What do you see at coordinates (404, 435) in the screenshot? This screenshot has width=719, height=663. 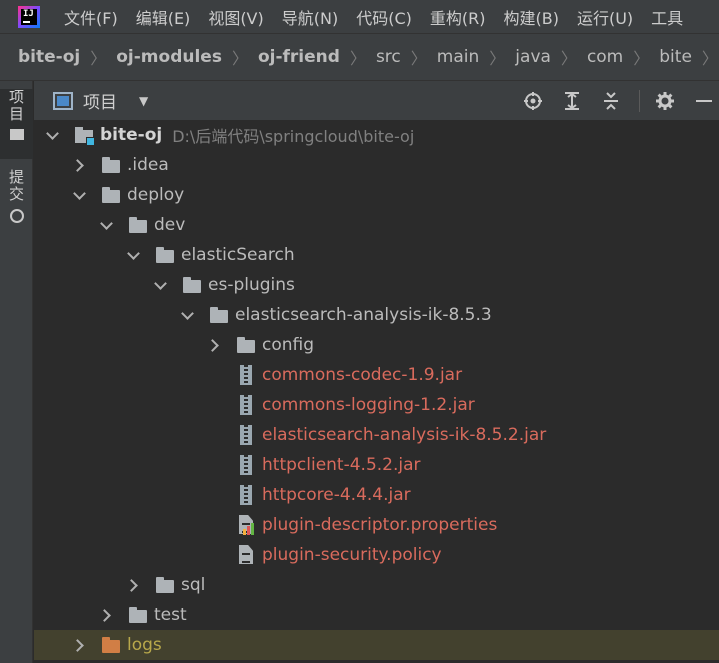 I see `tree-row-label: elasticsearch-analysis-ik-8.5.2.jar` at bounding box center [404, 435].